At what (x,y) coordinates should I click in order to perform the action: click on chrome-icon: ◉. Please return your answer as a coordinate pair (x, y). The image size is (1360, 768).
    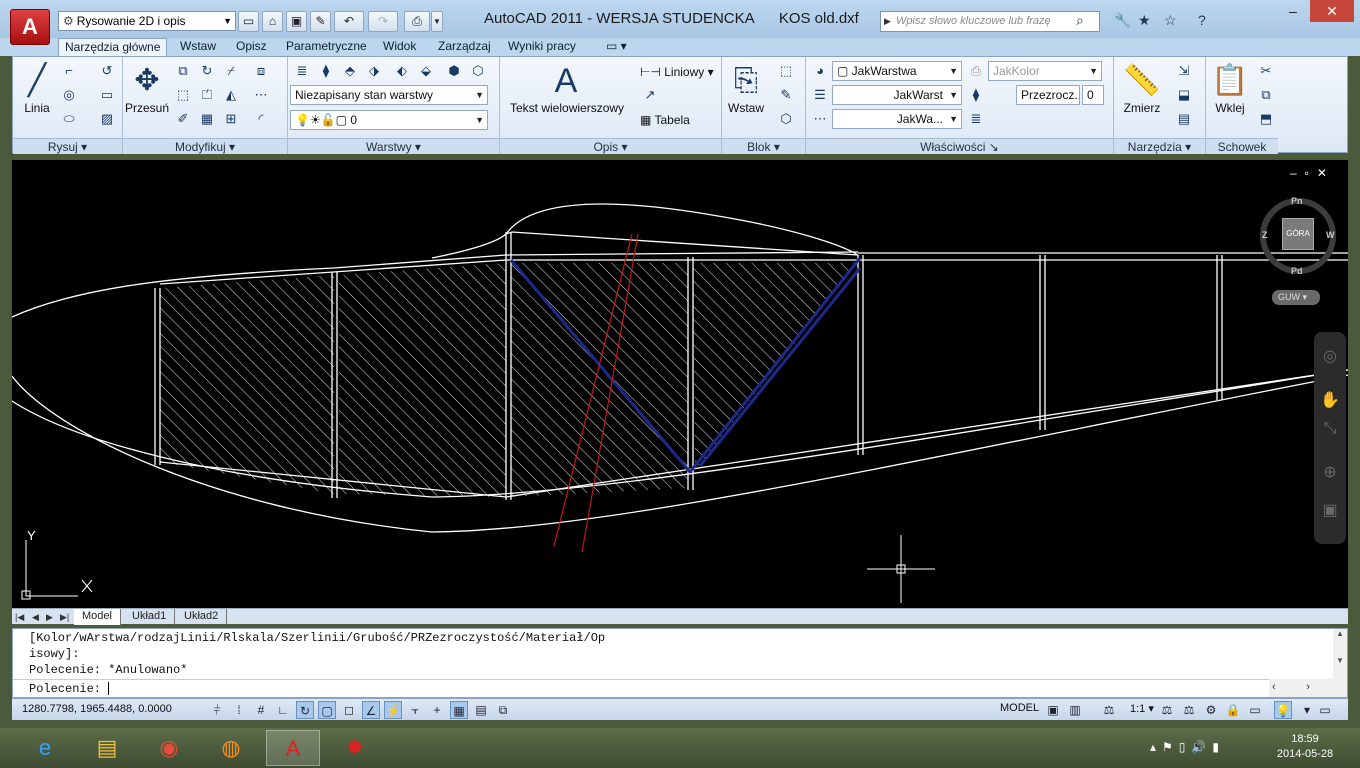
    Looking at the image, I should click on (169, 748).